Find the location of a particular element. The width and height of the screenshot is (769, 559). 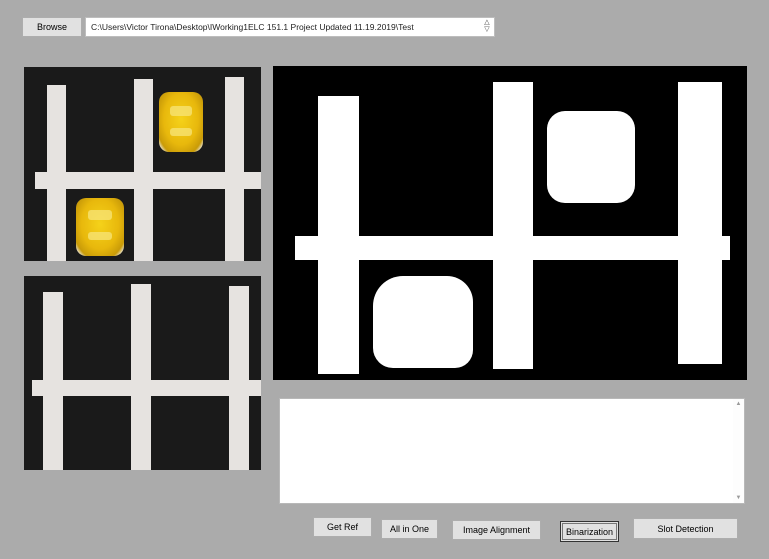

path-spinner: △ ▽ is located at coordinates (487, 27).